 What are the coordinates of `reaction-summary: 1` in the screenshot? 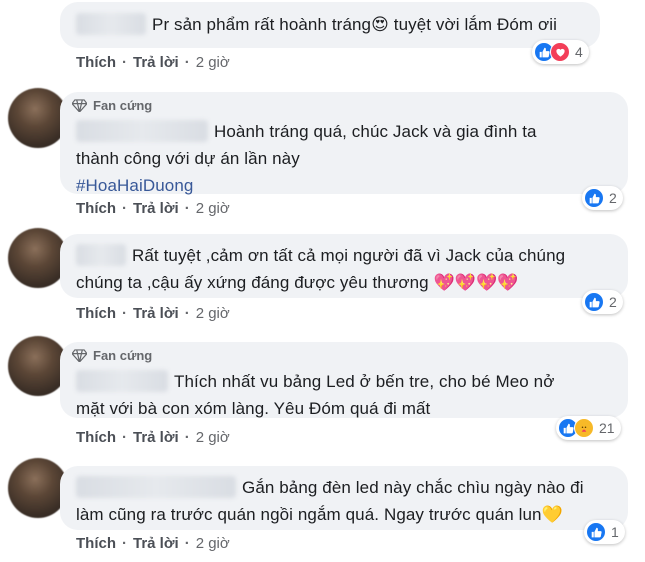 It's located at (604, 532).